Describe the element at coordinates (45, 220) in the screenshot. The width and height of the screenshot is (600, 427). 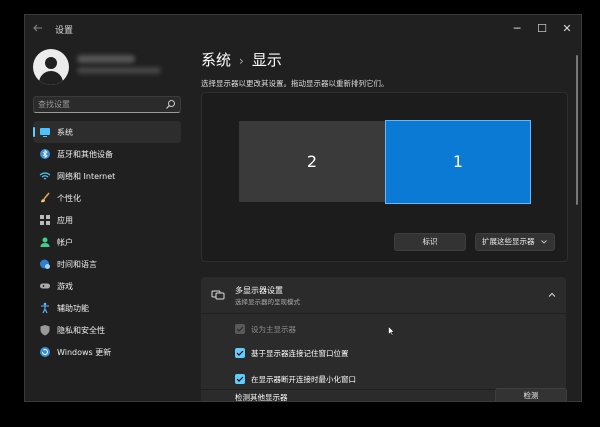
I see `apps-icon` at that location.